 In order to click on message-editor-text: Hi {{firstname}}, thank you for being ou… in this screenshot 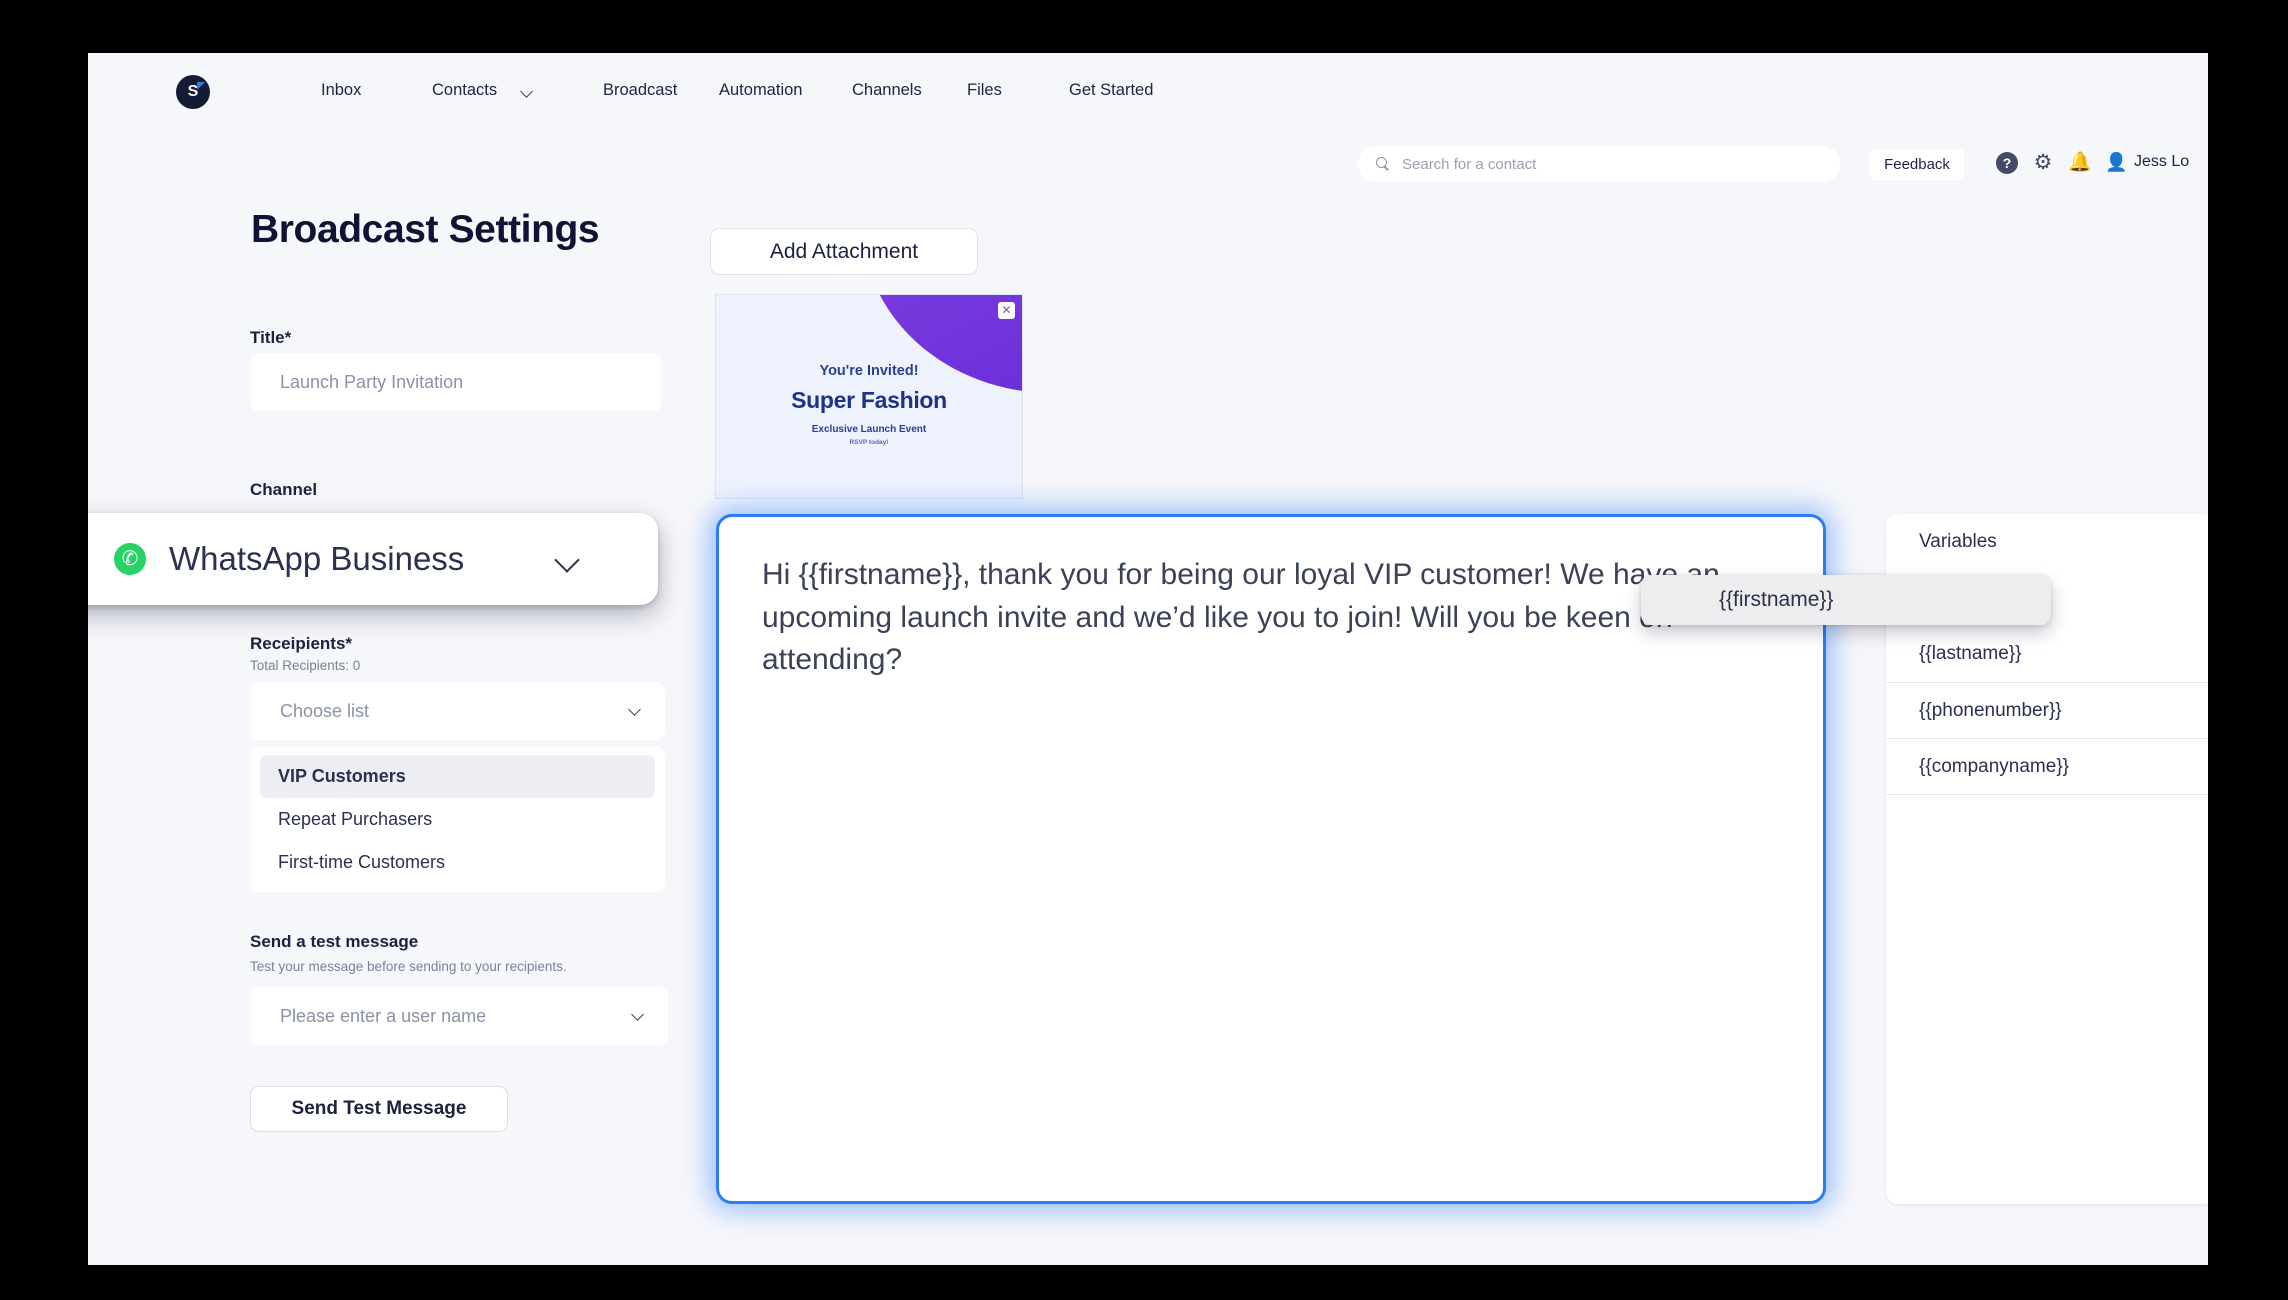, I will do `click(1273, 618)`.